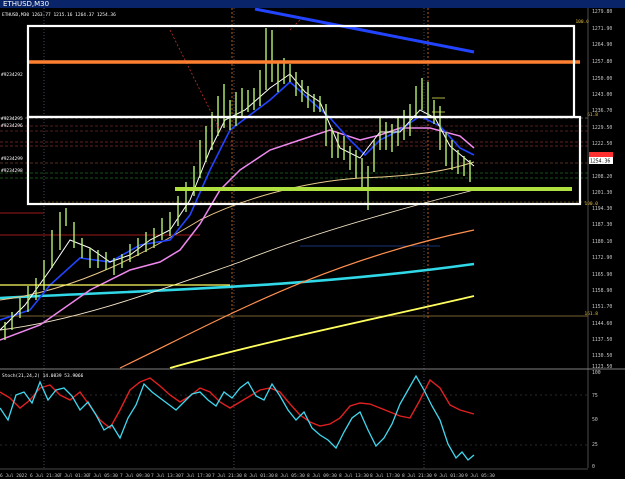  Describe the element at coordinates (602, 275) in the screenshot. I see `svg-text: 1165.90` at that location.